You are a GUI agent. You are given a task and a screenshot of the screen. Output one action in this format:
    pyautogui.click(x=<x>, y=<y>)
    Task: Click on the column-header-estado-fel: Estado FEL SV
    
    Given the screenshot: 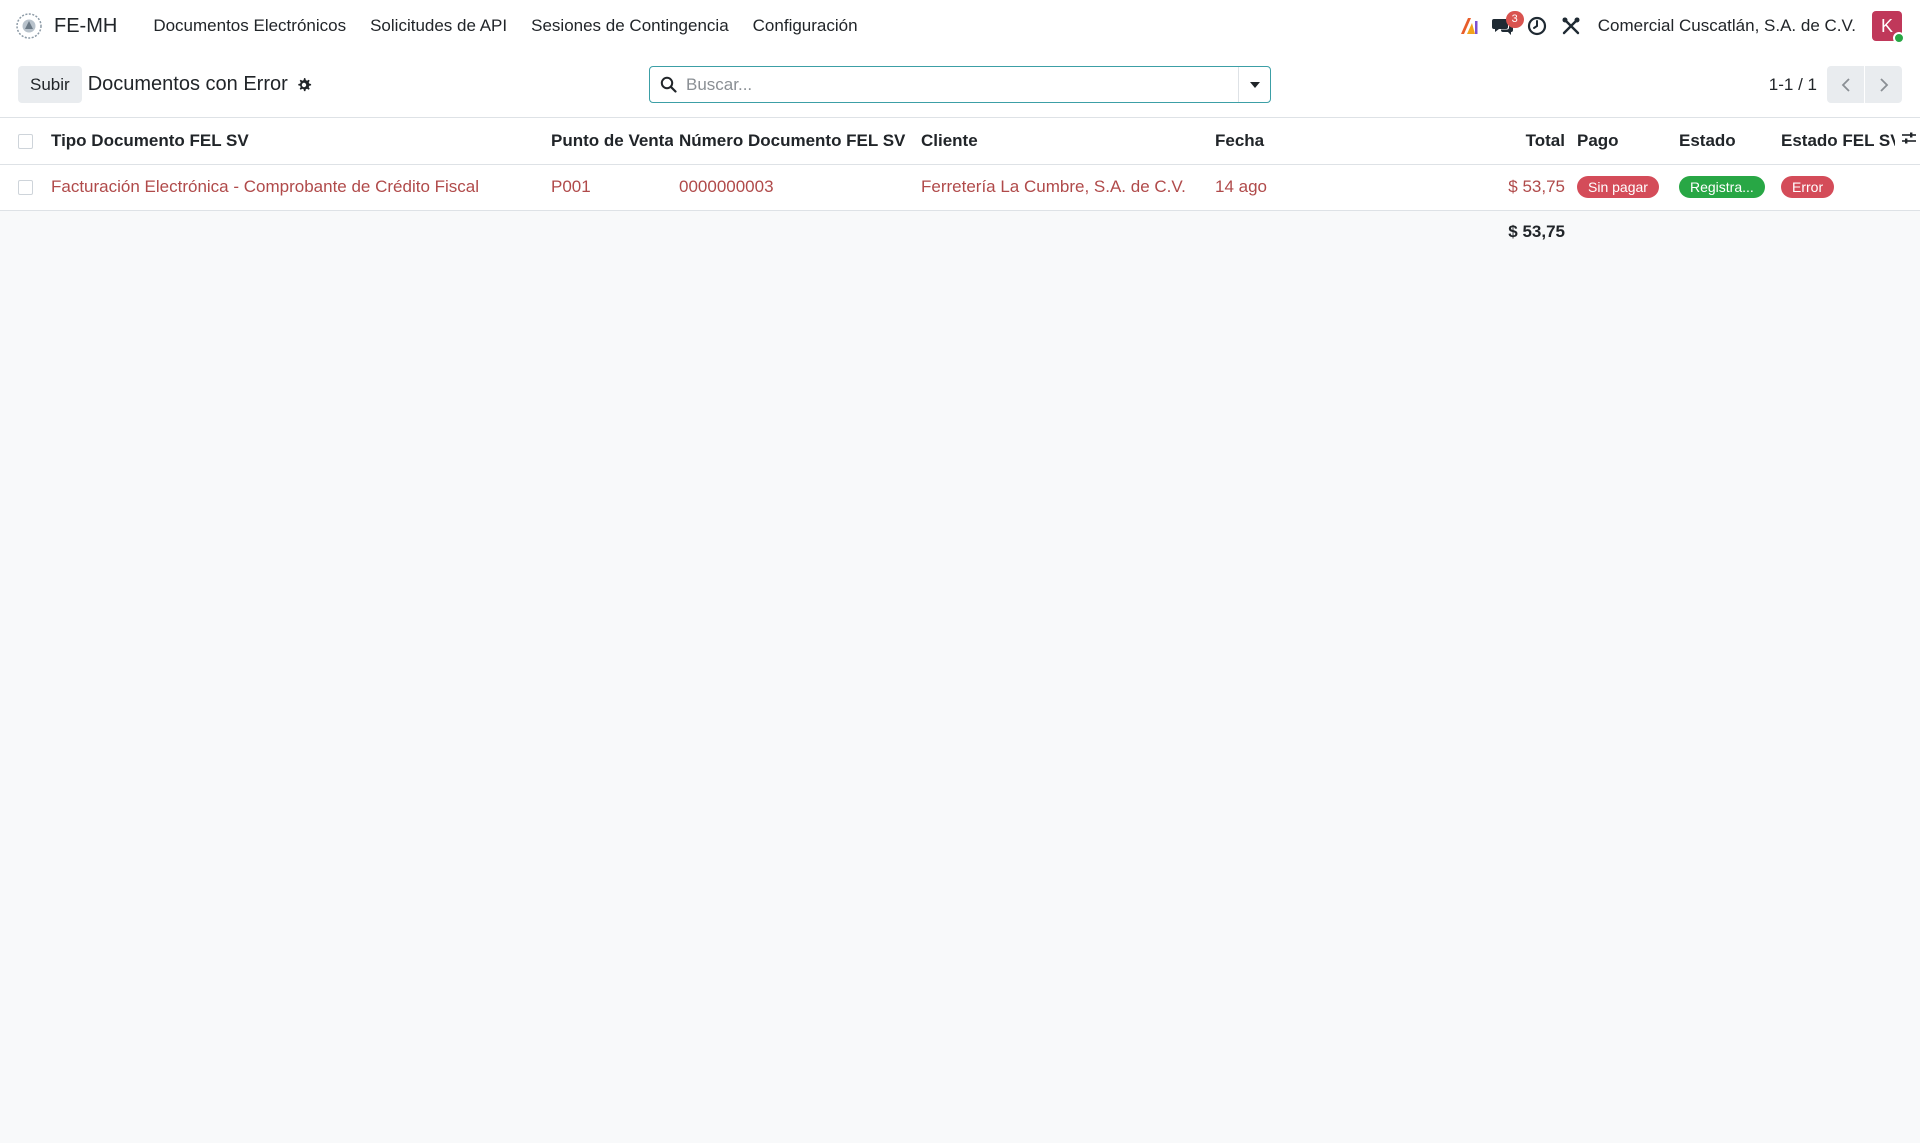 What is the action you would take?
    pyautogui.click(x=1835, y=141)
    